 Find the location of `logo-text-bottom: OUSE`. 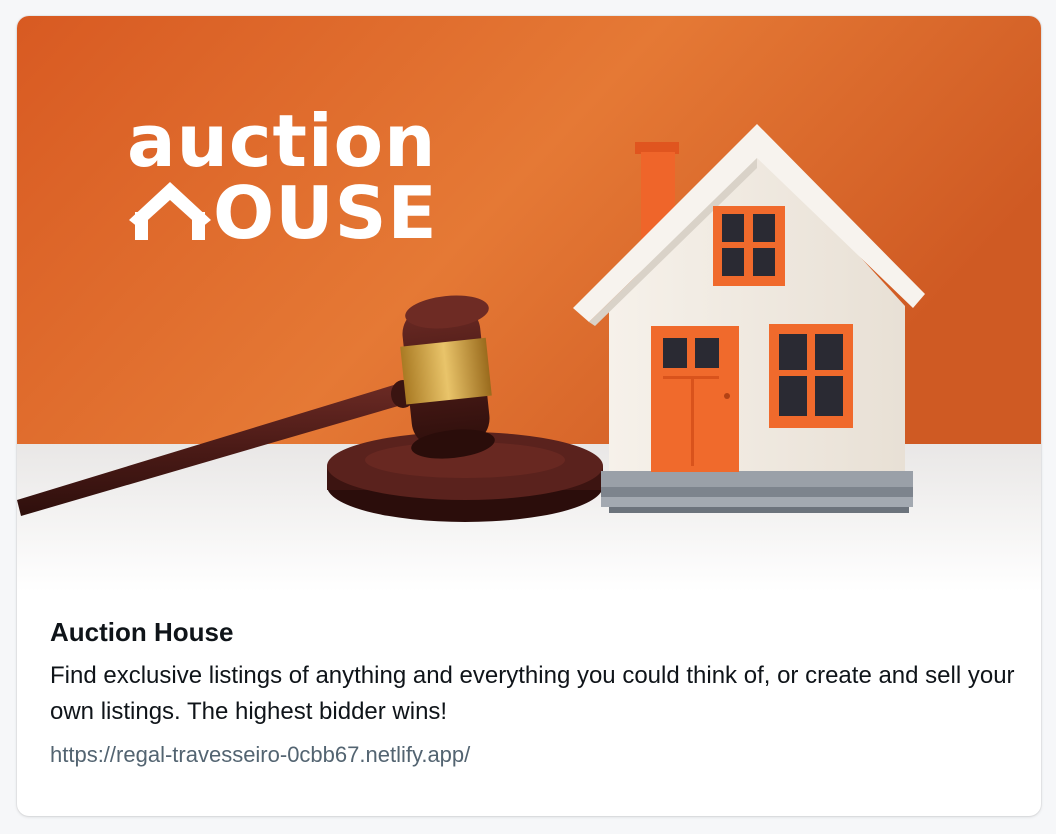

logo-text-bottom: OUSE is located at coordinates (325, 213).